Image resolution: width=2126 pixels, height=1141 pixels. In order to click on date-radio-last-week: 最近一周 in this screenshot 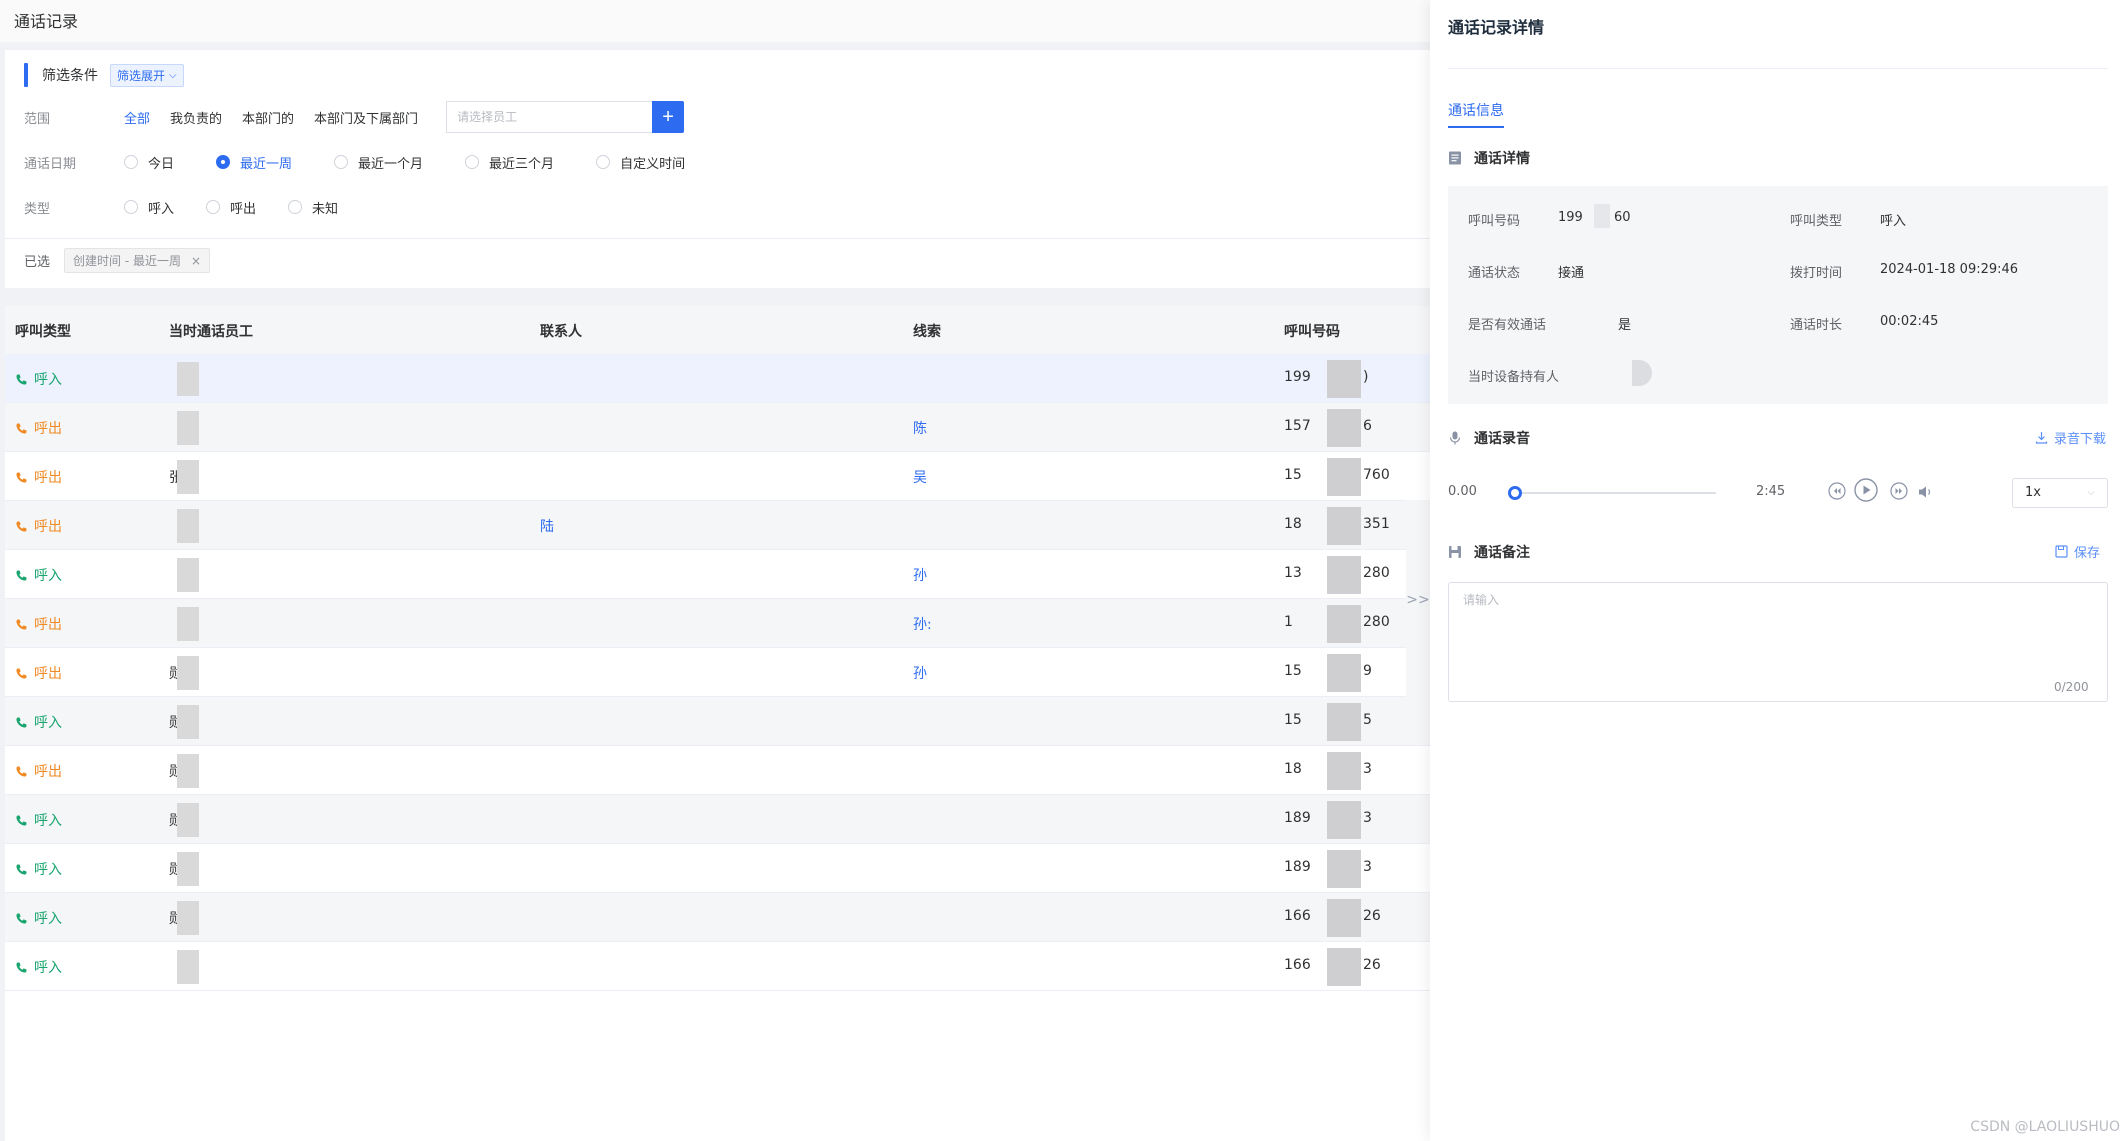, I will do `click(254, 162)`.